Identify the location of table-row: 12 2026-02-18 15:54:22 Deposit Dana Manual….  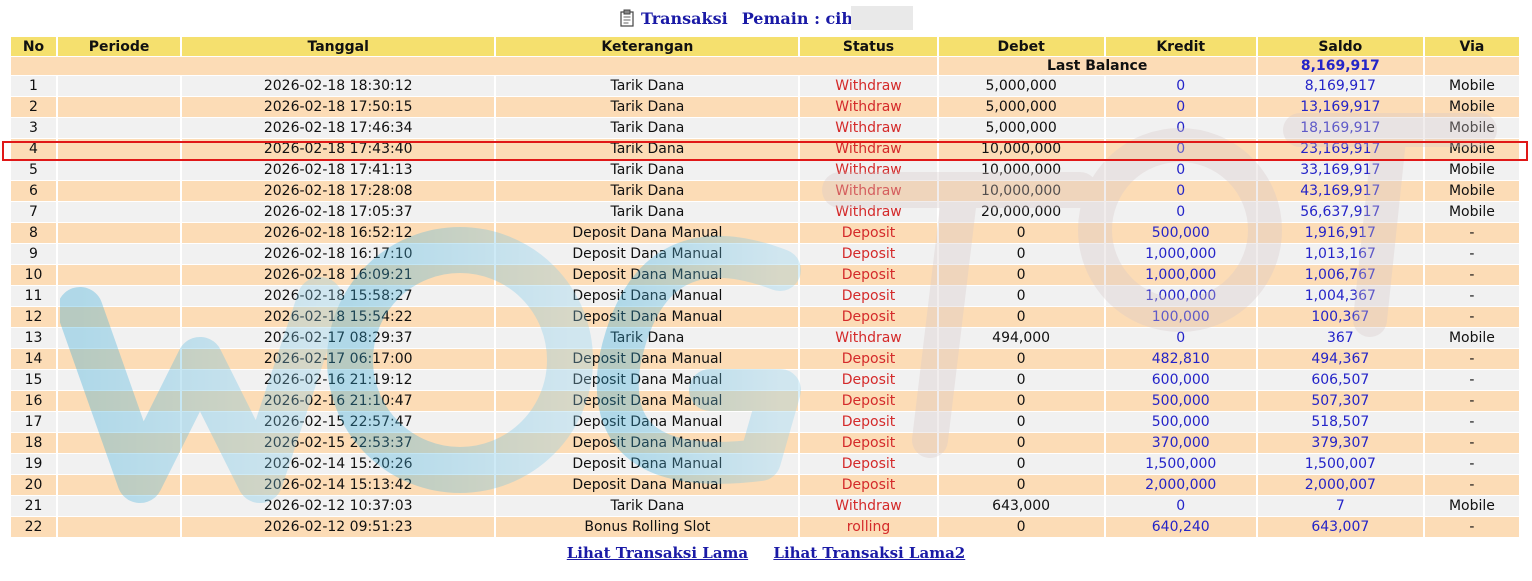
(765, 317).